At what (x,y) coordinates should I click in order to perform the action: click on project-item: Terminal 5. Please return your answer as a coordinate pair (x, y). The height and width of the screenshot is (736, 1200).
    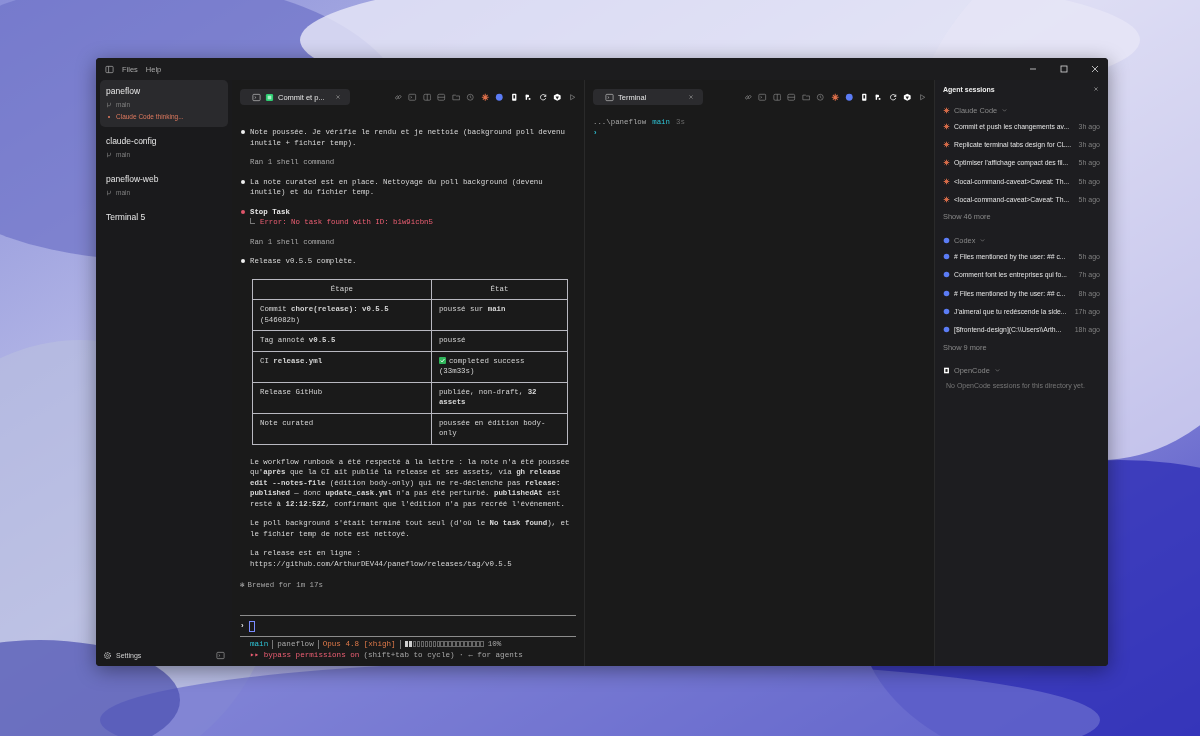
    Looking at the image, I should click on (164, 217).